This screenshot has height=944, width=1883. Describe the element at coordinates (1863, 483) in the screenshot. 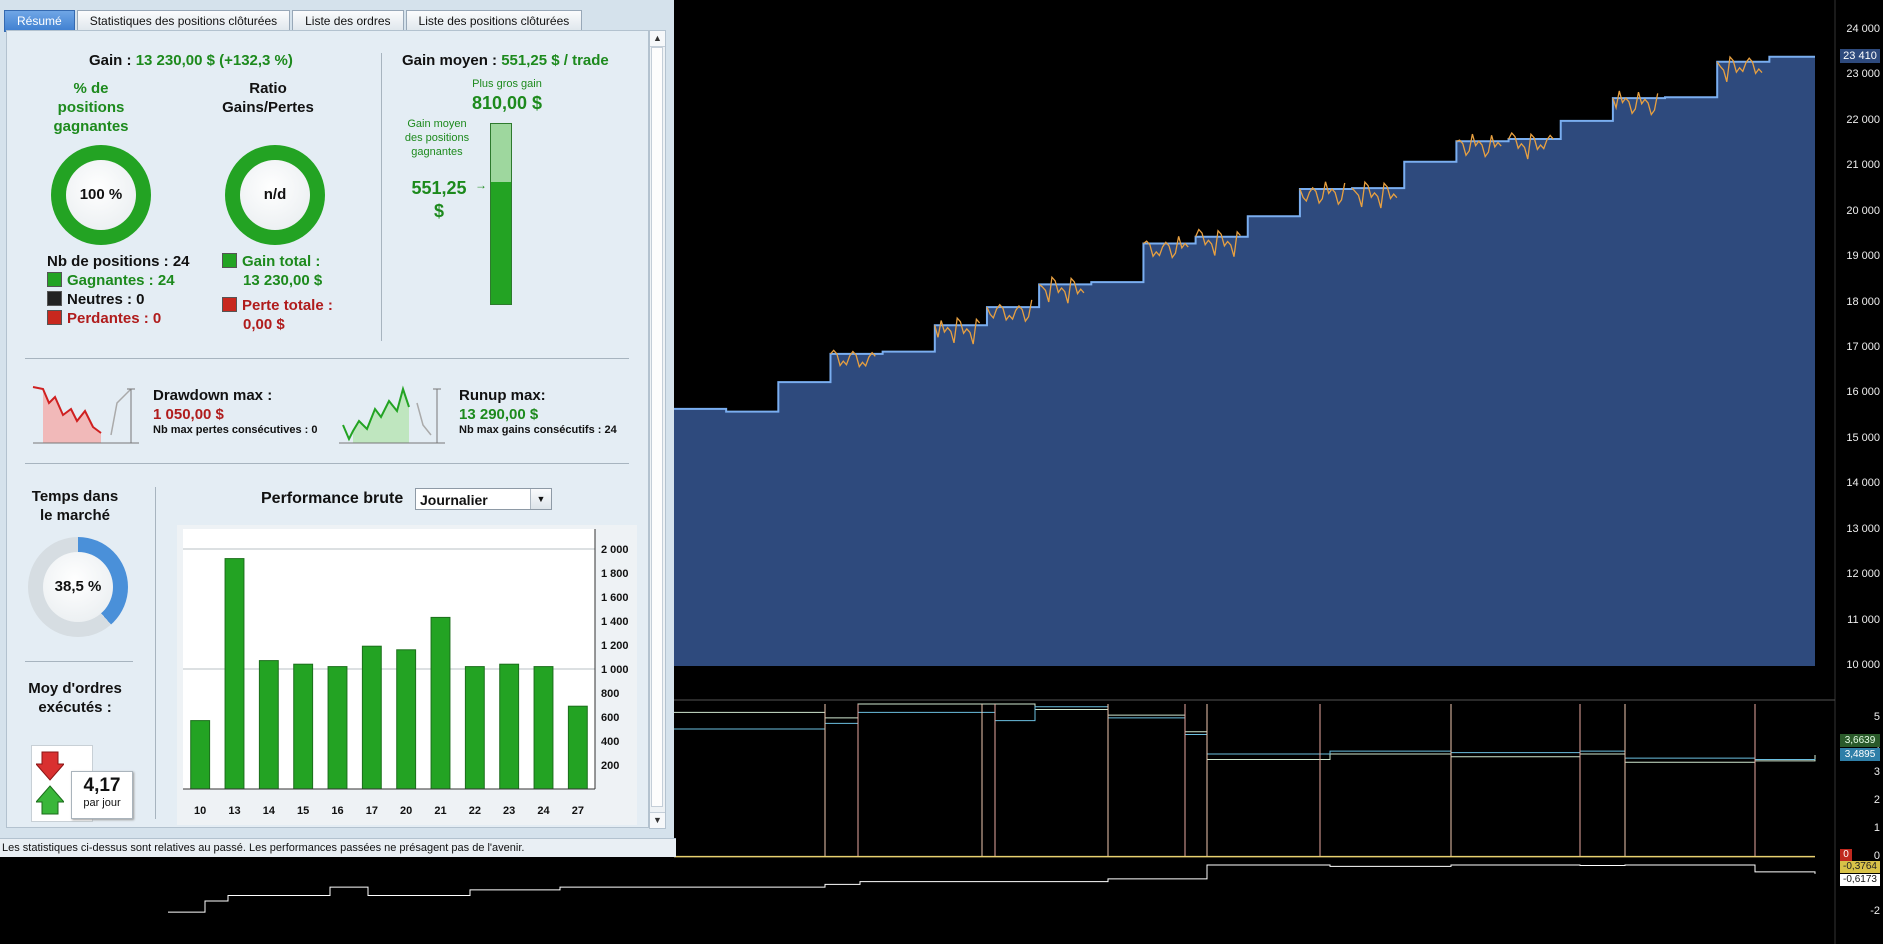

I see `price-tick-4: 14 000` at that location.